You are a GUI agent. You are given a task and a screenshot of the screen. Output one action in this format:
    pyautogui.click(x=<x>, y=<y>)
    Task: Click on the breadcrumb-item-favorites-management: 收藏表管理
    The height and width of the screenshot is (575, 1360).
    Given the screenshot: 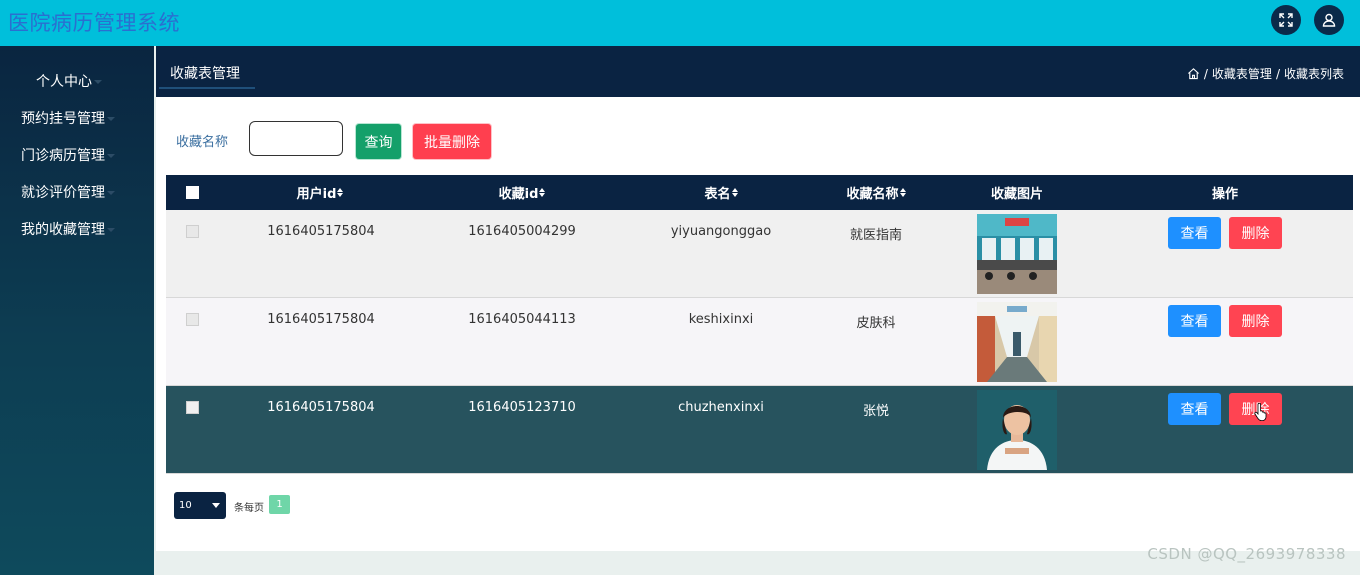 What is the action you would take?
    pyautogui.click(x=1242, y=73)
    